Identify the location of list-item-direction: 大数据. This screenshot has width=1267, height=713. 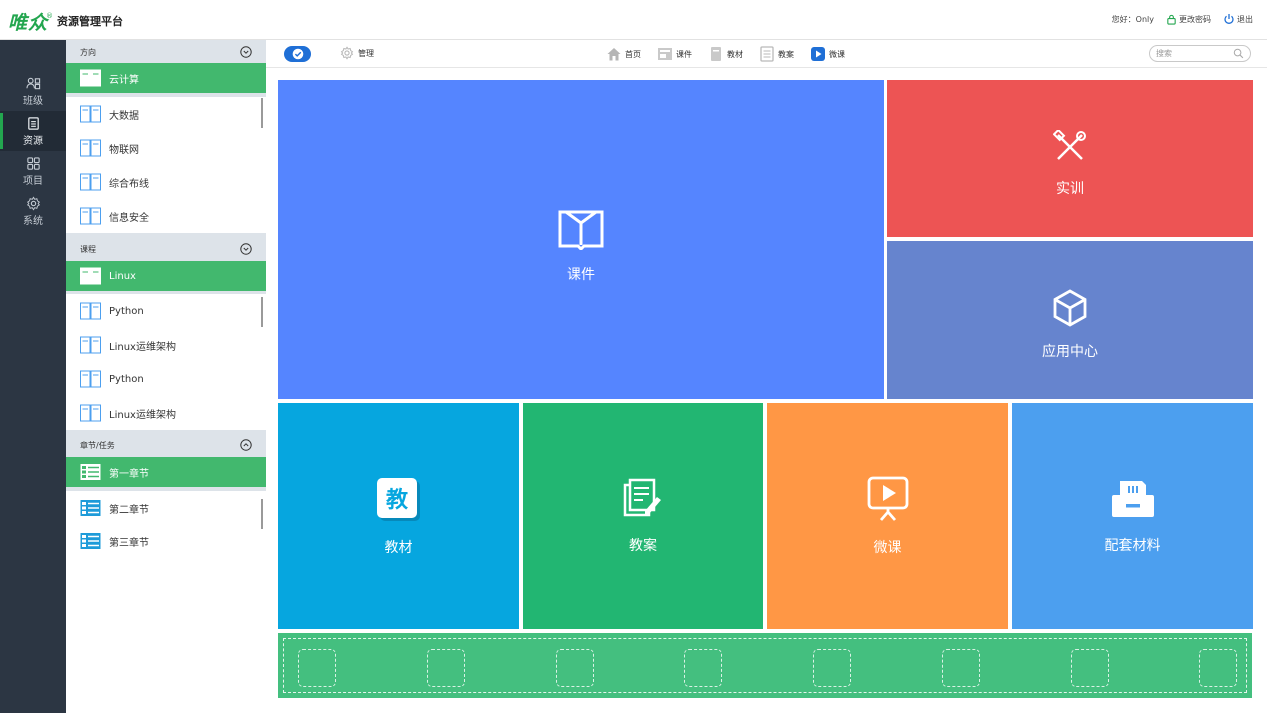
(166, 114).